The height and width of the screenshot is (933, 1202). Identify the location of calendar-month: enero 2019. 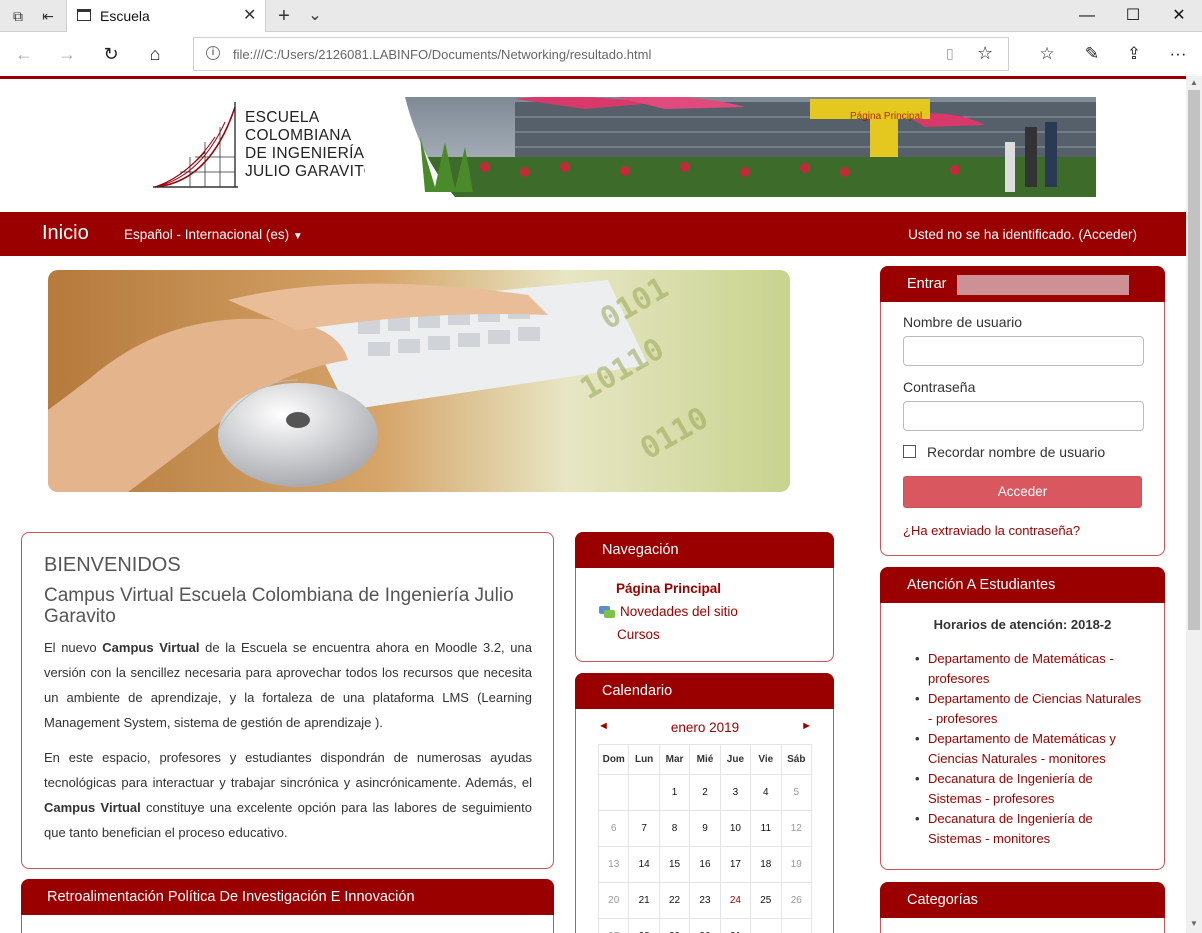
(705, 727).